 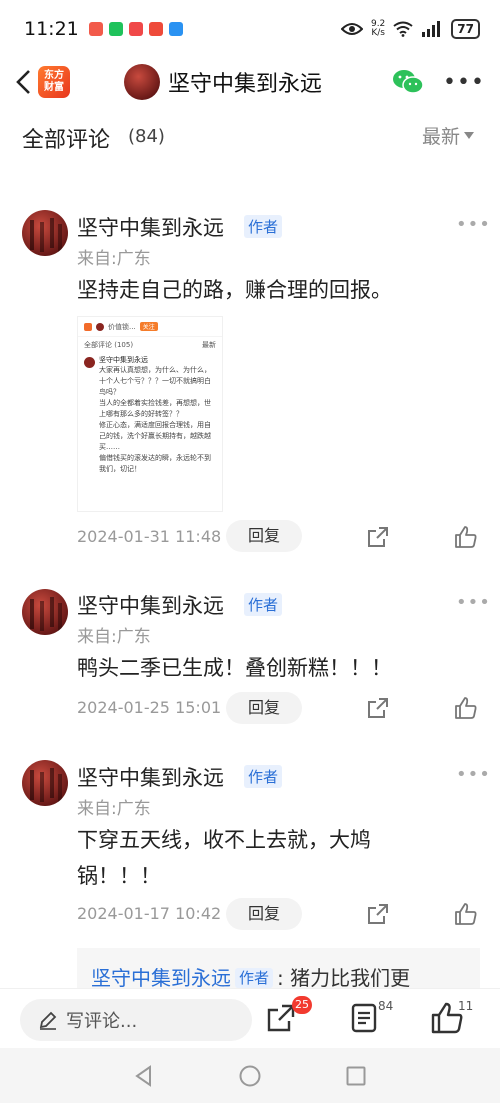 What do you see at coordinates (142, 82) in the screenshot?
I see `author-avatar` at bounding box center [142, 82].